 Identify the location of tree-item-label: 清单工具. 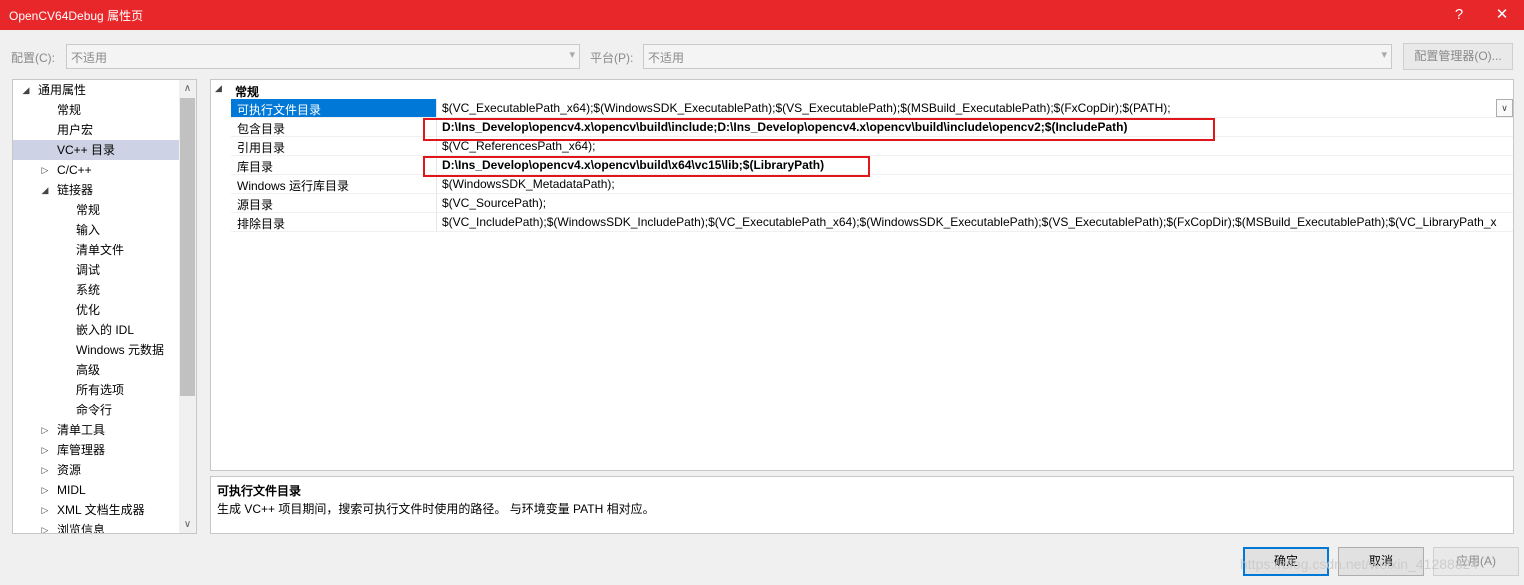
(81, 430).